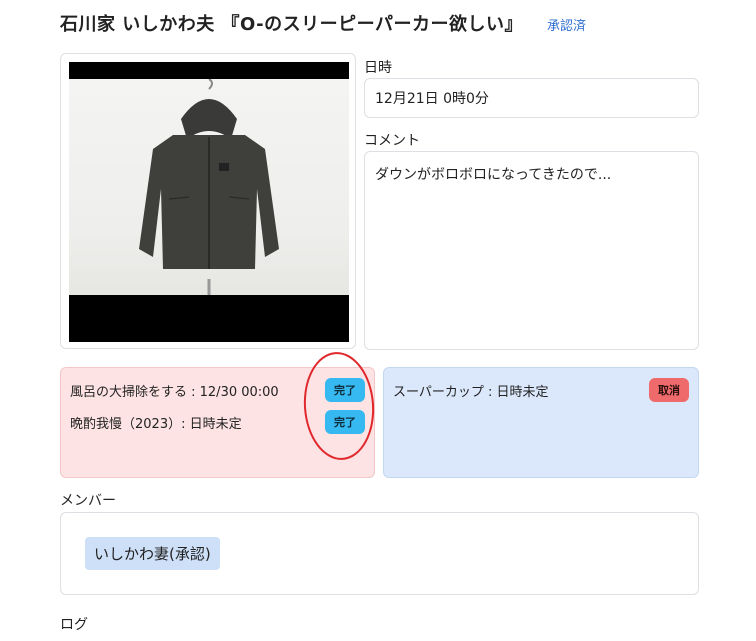  I want to click on photo-background, so click(209, 186).